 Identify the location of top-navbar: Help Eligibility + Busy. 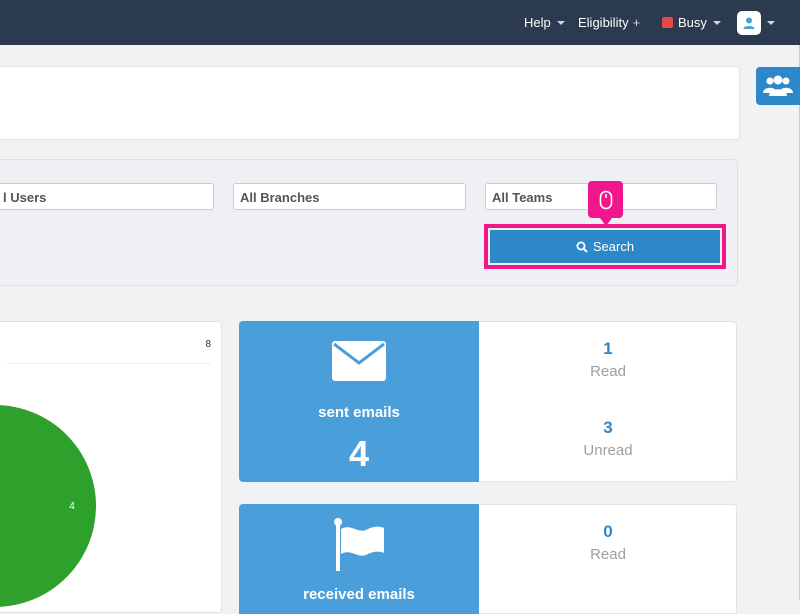
(400, 22).